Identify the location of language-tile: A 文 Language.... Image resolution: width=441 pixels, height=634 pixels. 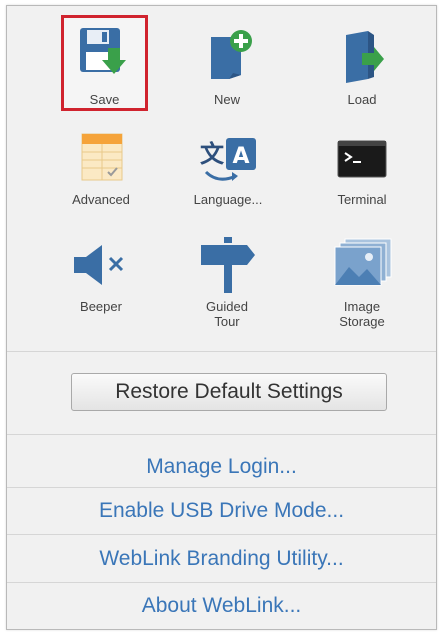
(228, 171).